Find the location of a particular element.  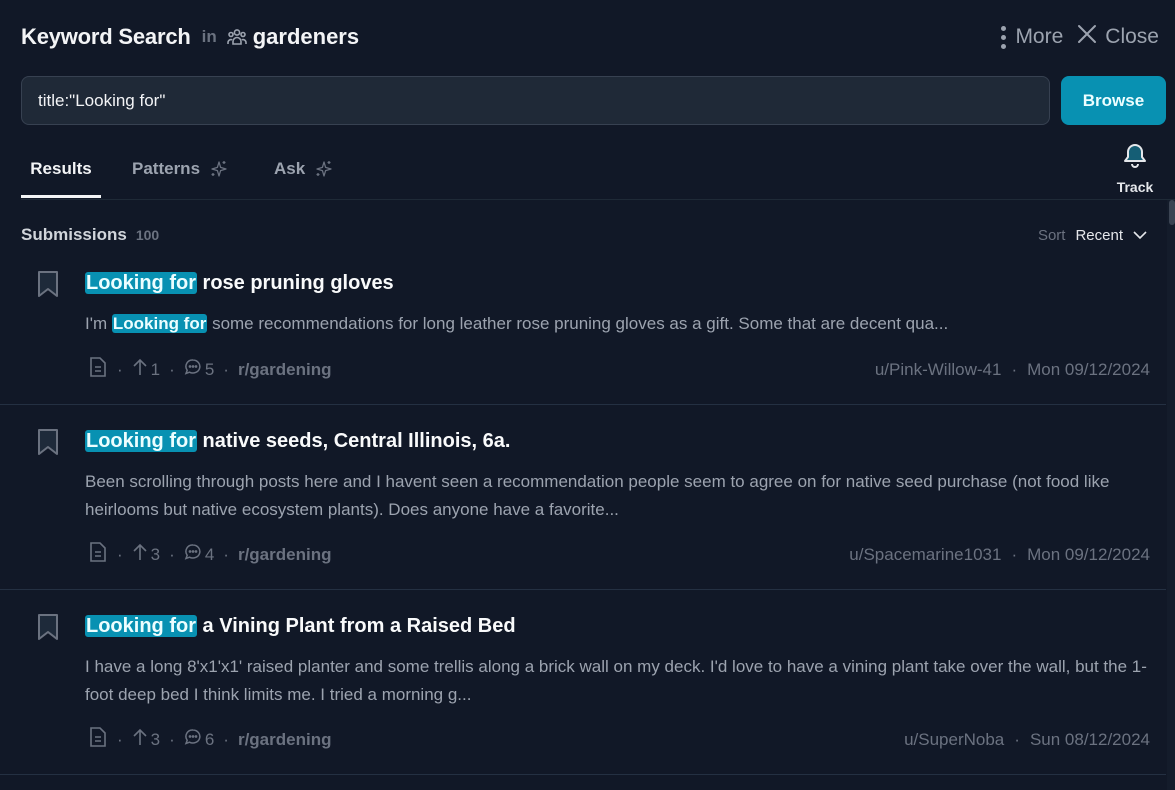

tab-patterns: Patterns is located at coordinates (180, 169).